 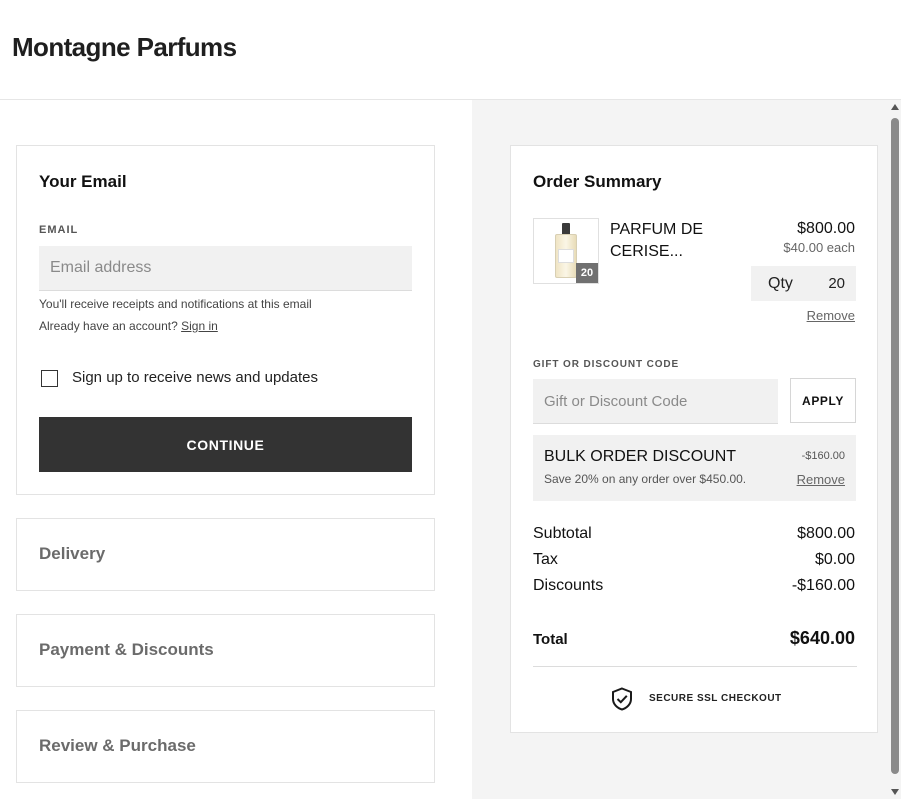 I want to click on email-section-title: Your Email, so click(x=83, y=181).